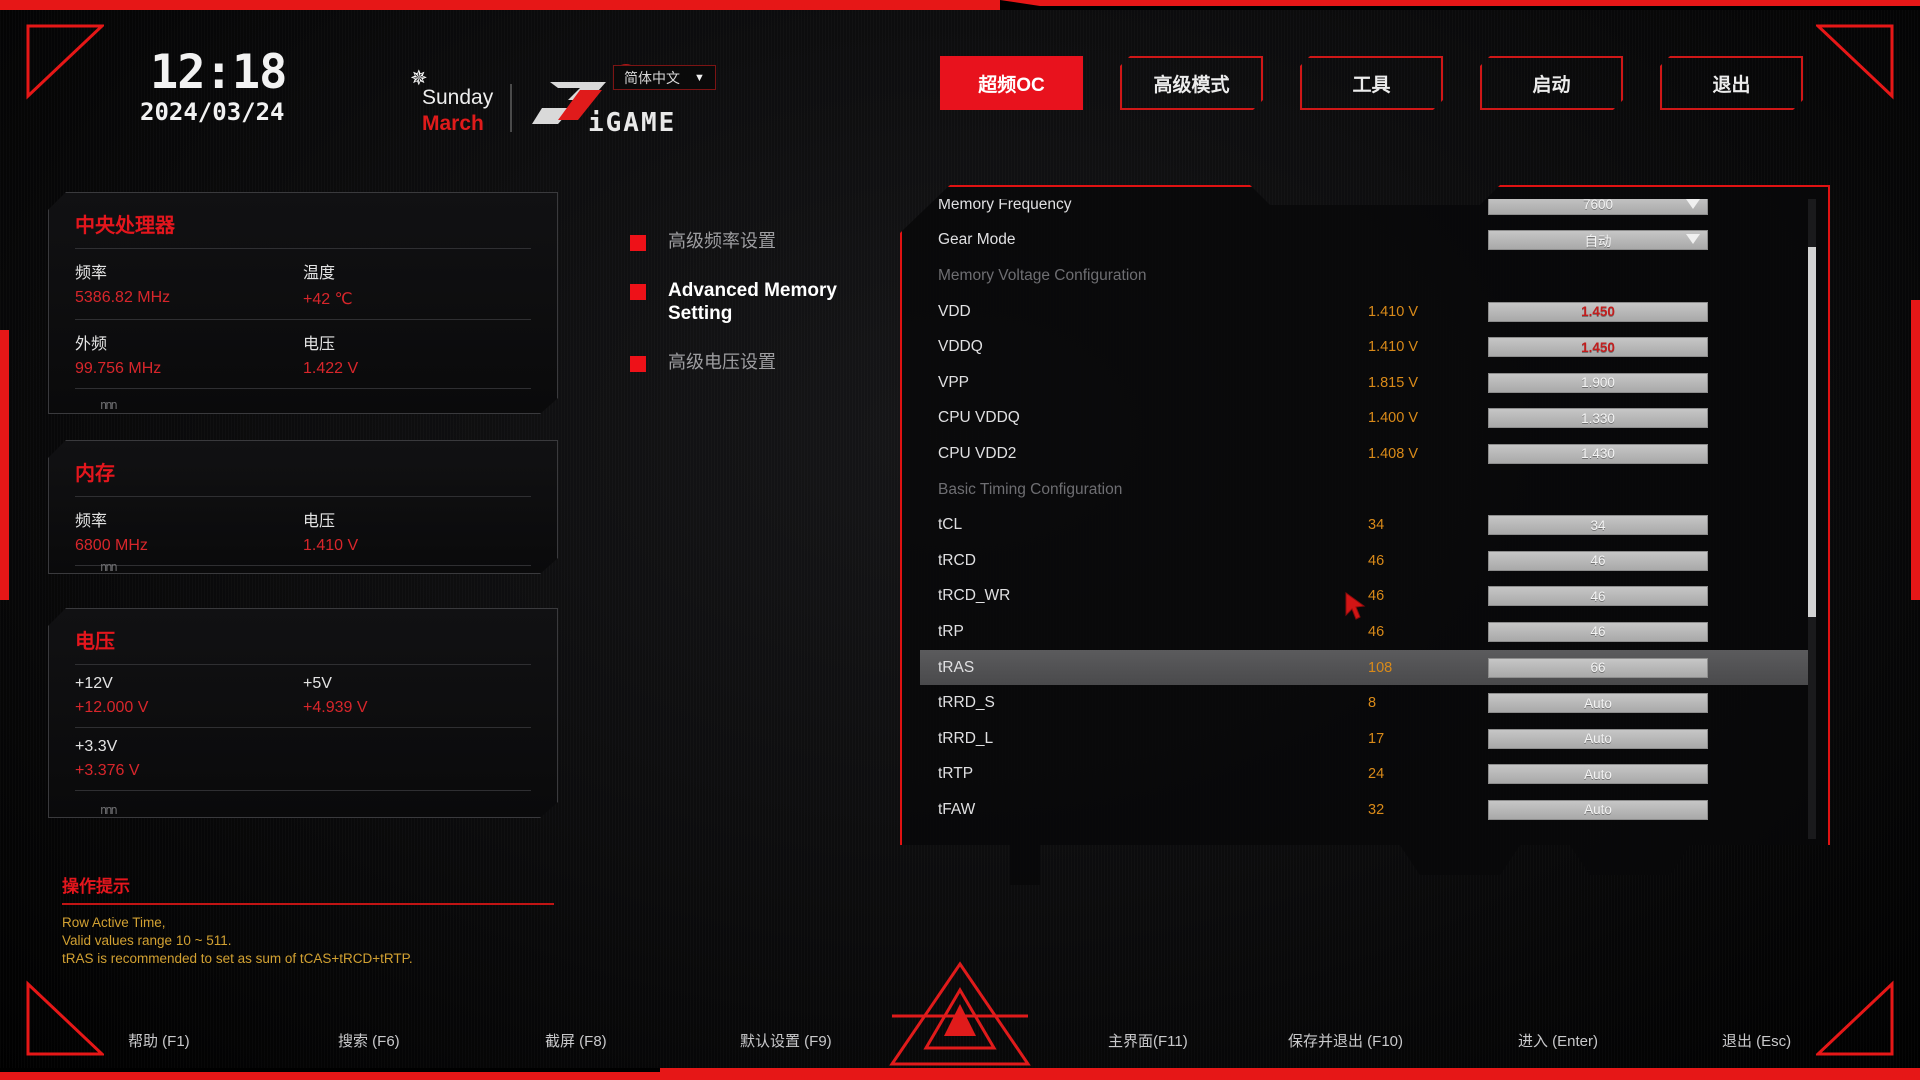 The height and width of the screenshot is (1080, 1920). I want to click on menu-item-advanced-voltage: 高级电压设置, so click(750, 362).